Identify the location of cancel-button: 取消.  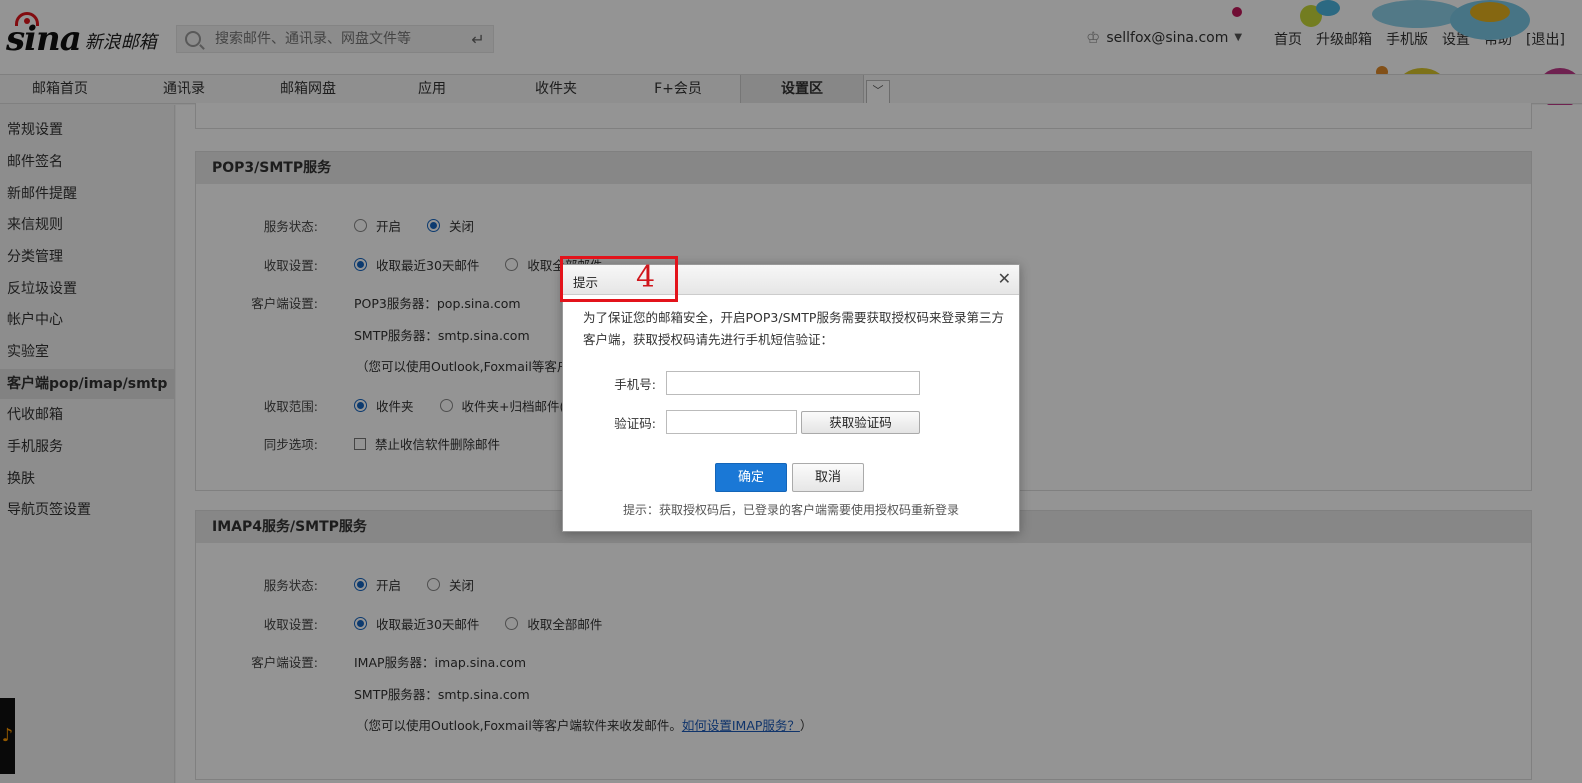
(828, 477).